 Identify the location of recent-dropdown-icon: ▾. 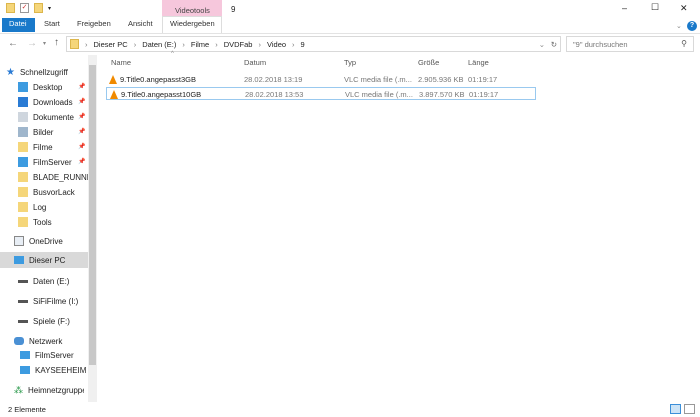
(44, 43).